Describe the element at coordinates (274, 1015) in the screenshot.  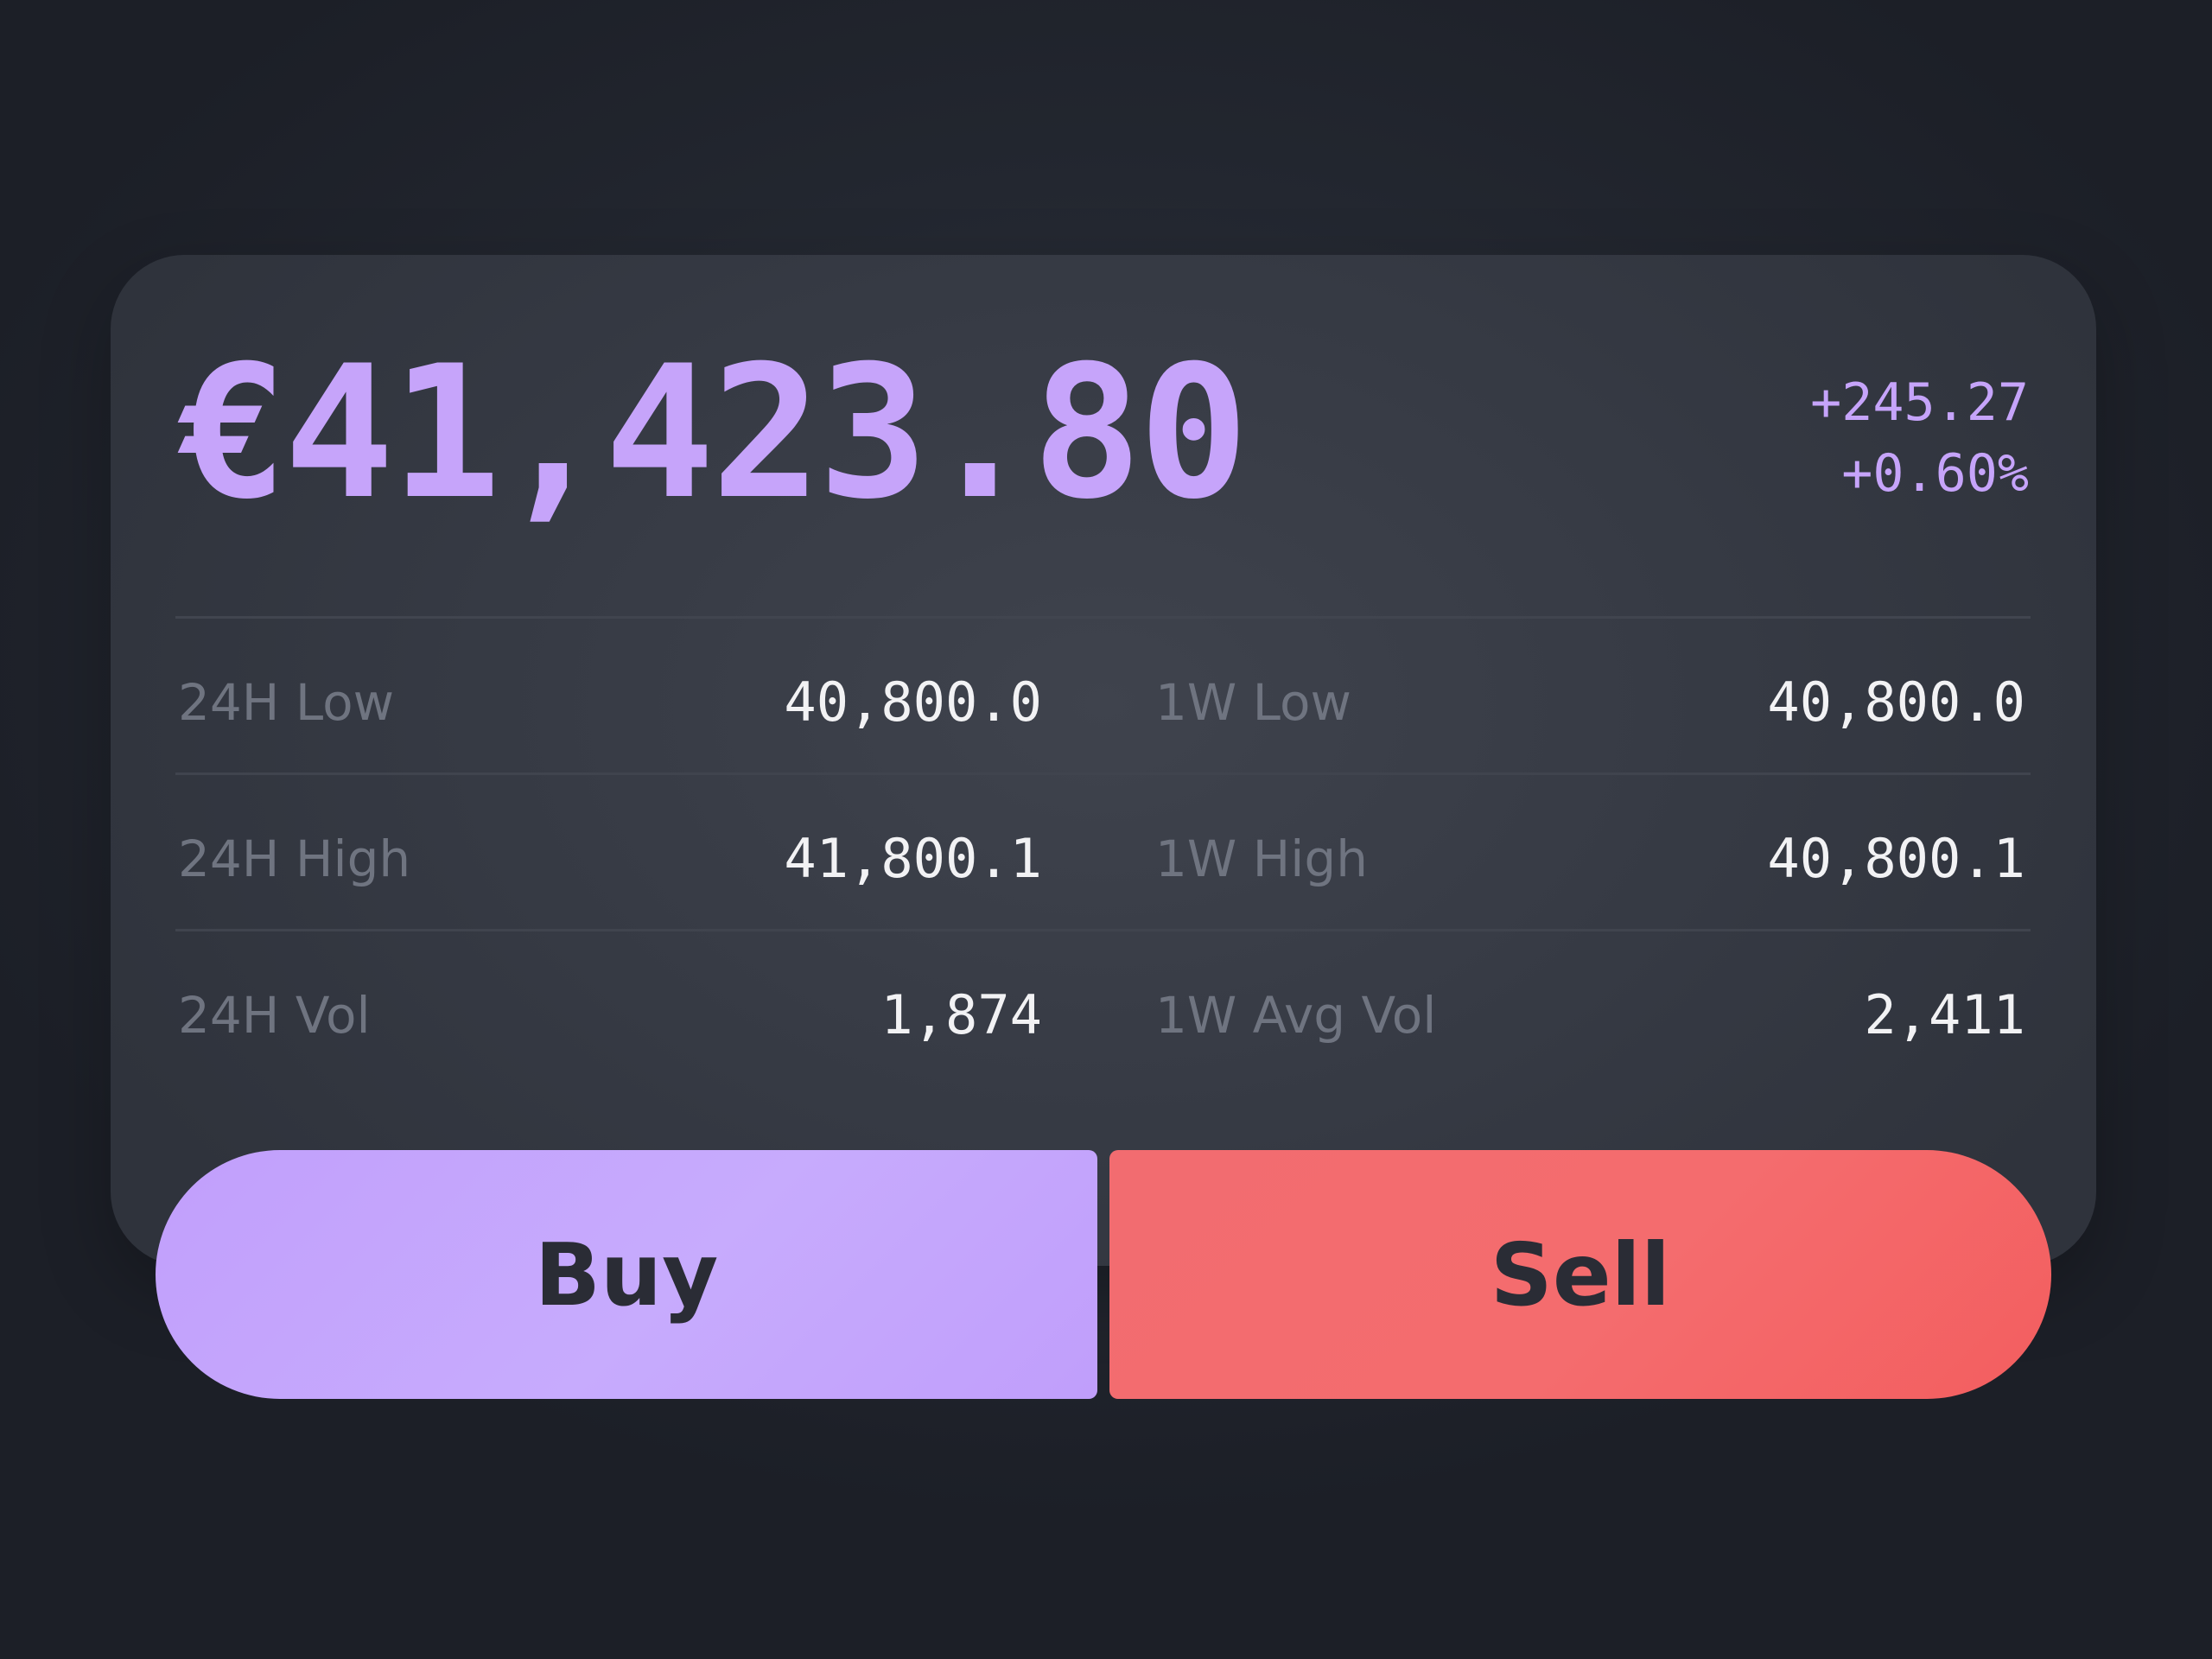
I see `stat-label-24h-vol: 24H Vol` at that location.